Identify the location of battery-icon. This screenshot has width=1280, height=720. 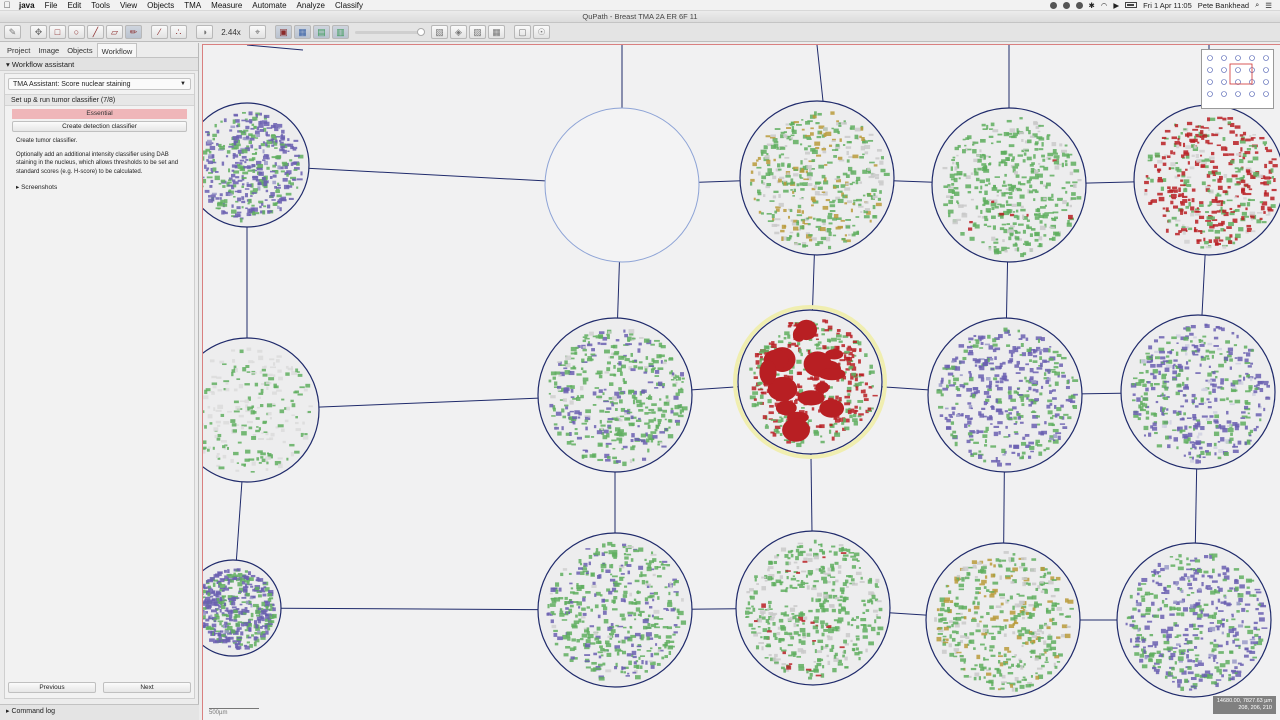
(1131, 5).